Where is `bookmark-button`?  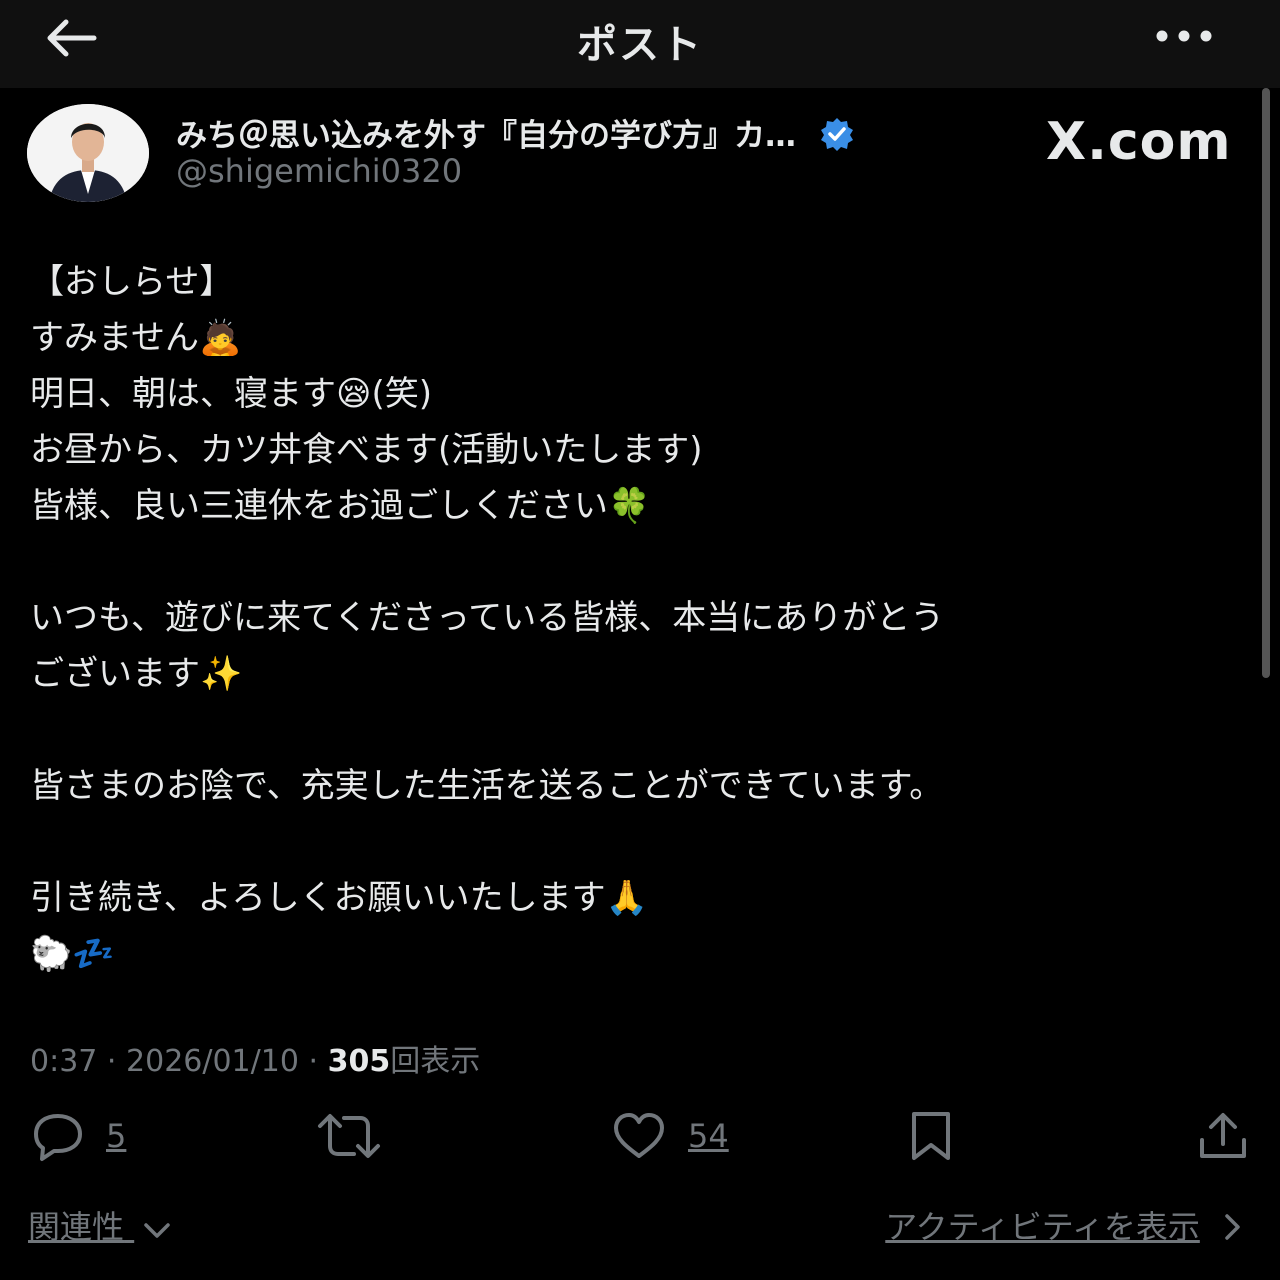
bookmark-button is located at coordinates (931, 1136).